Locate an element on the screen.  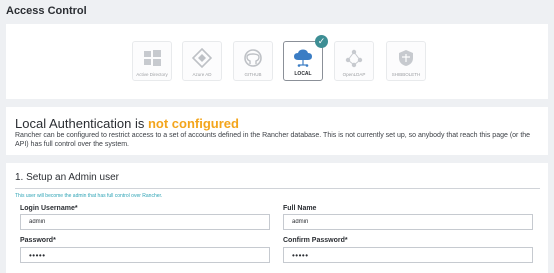
provider-label: Azure AD is located at coordinates (202, 74).